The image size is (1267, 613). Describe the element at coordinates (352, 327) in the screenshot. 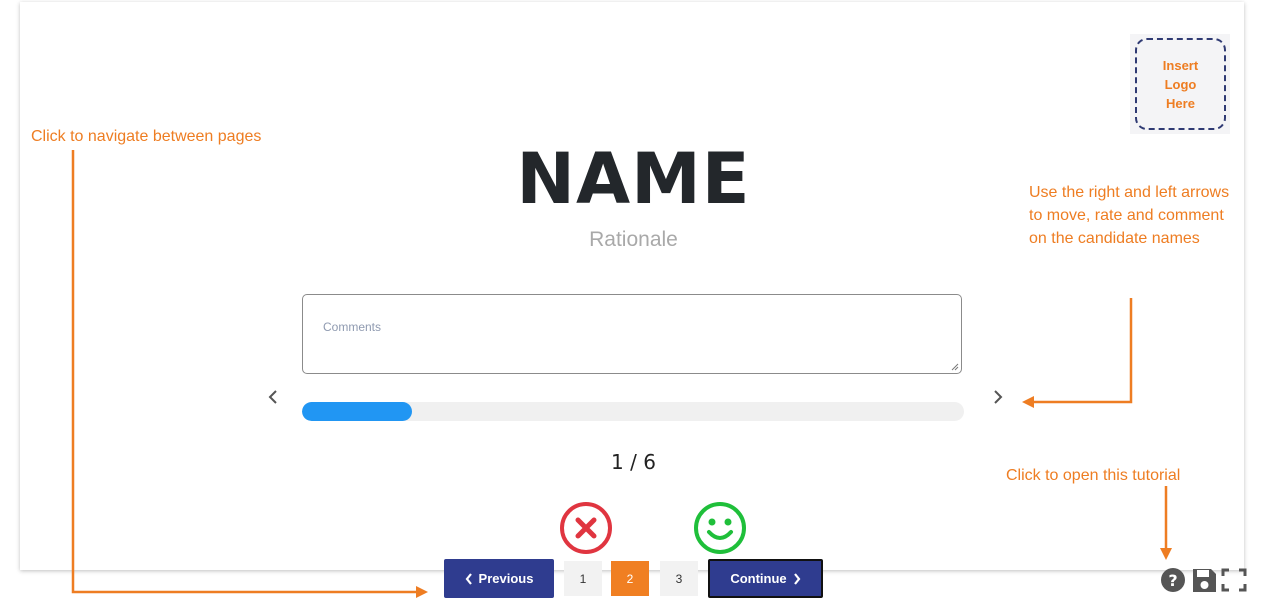

I see `comments-placeholder: Comments` at that location.